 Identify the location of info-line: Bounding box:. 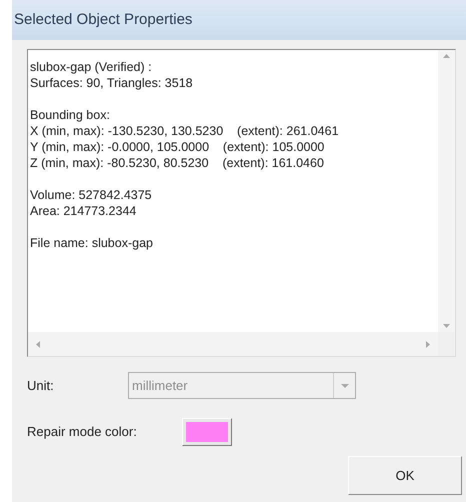
(70, 115).